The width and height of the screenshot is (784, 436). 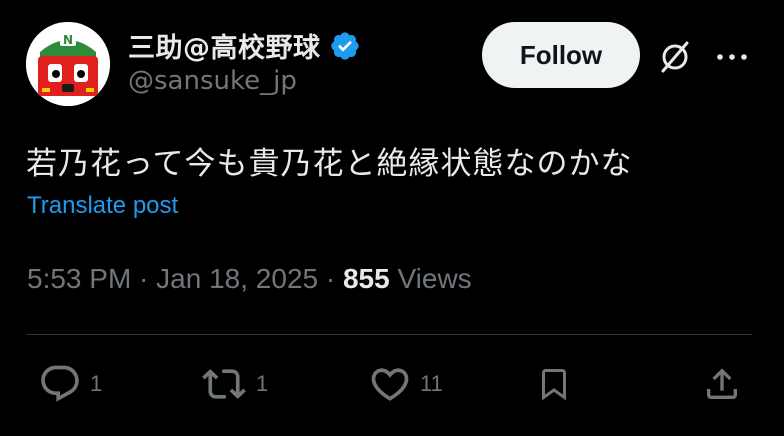 I want to click on repost-button: 1, so click(x=234, y=384).